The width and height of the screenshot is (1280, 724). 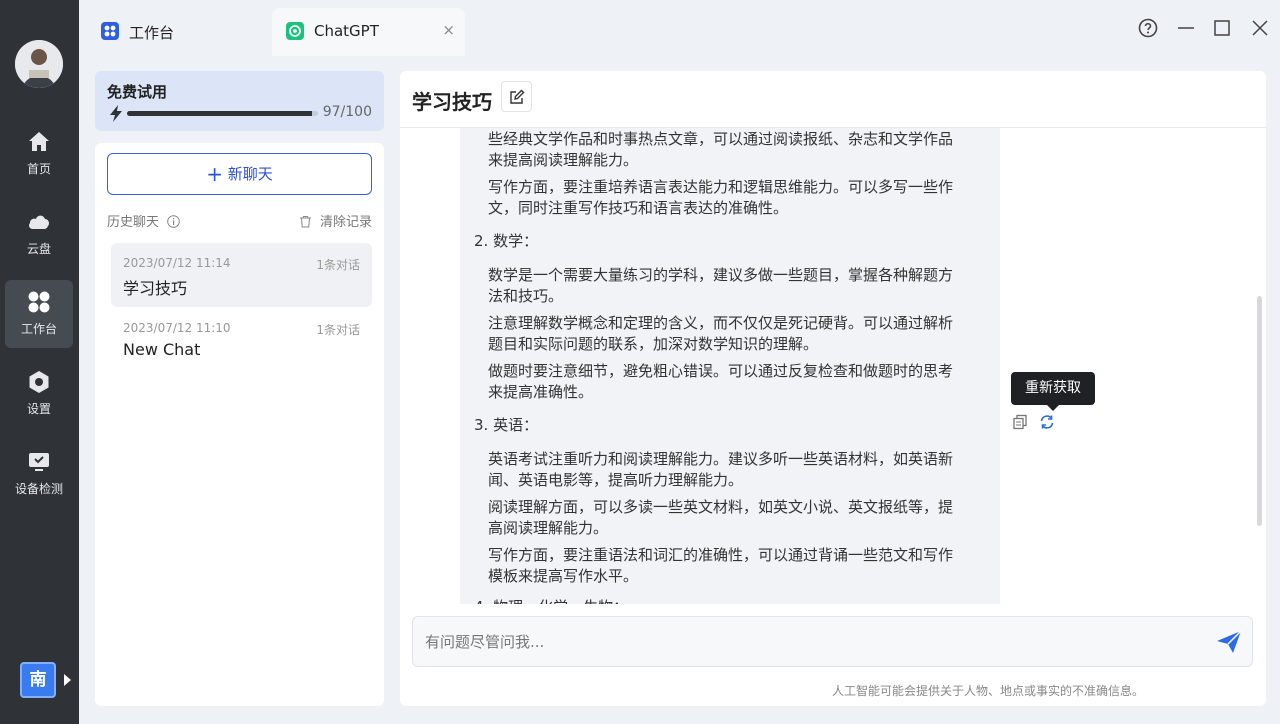 What do you see at coordinates (452, 102) in the screenshot?
I see `chat-title: 学习技巧` at bounding box center [452, 102].